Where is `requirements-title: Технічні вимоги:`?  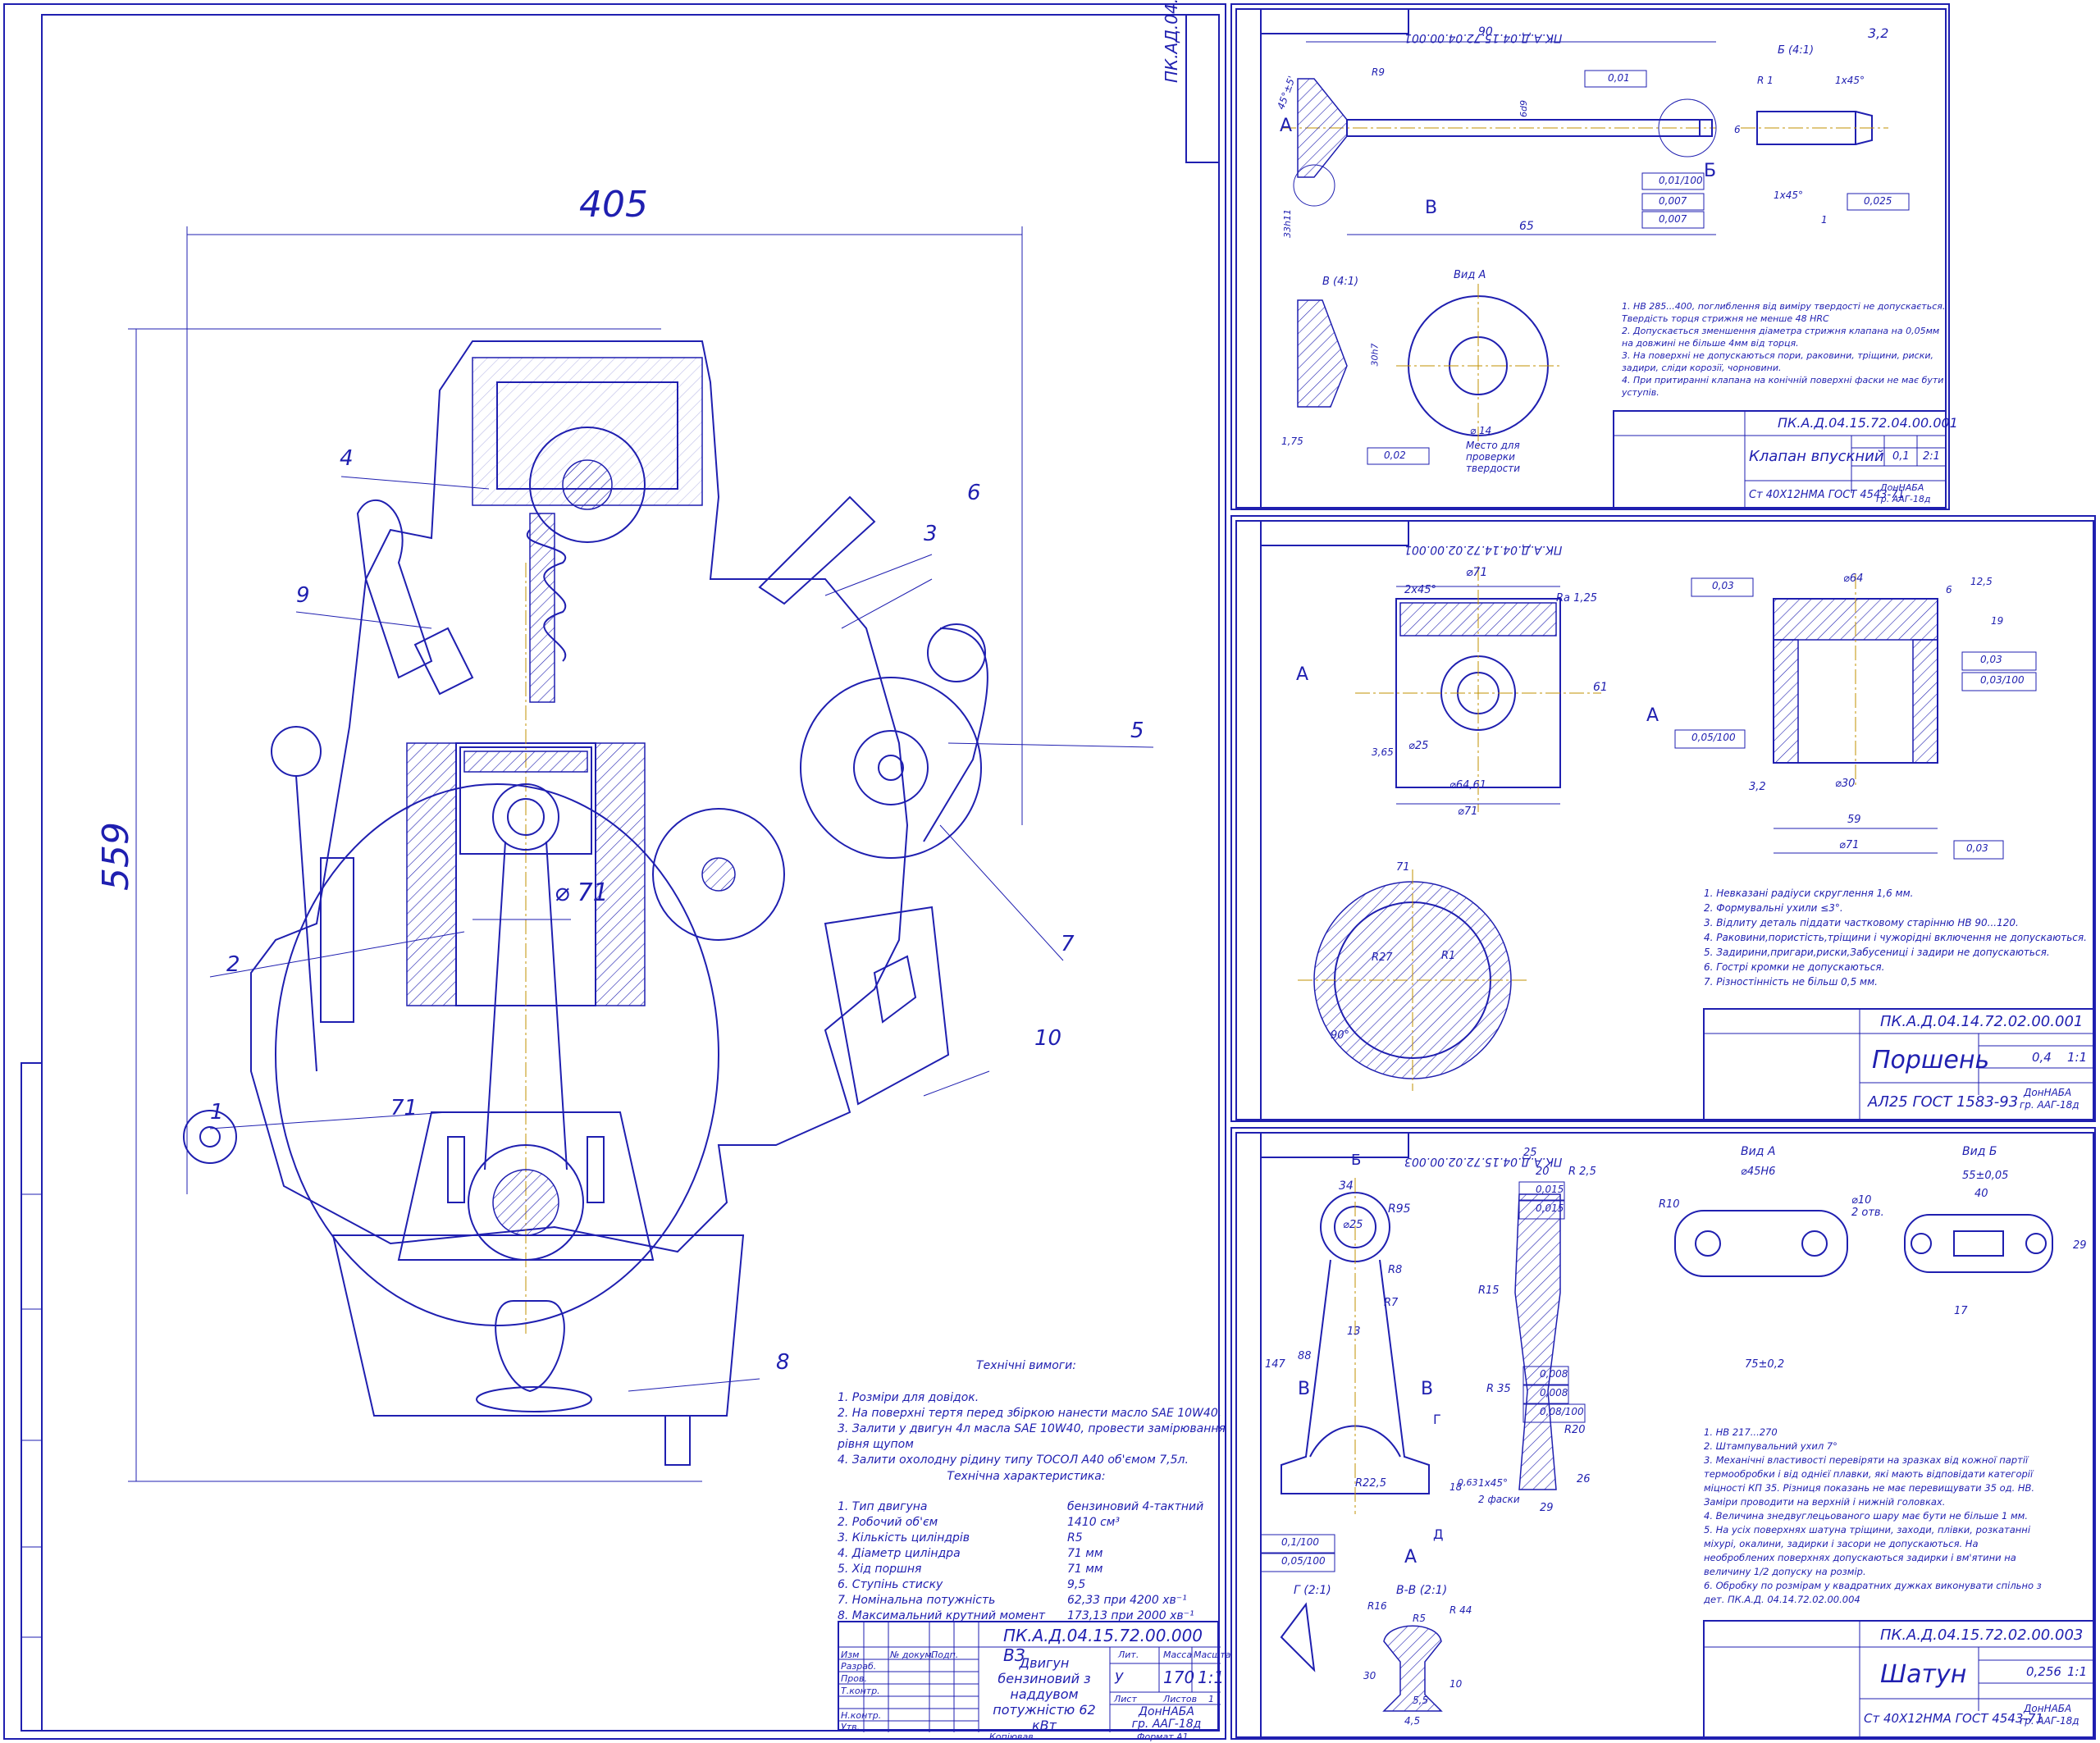
requirements-title: Технічні вимоги: is located at coordinates (1026, 1365).